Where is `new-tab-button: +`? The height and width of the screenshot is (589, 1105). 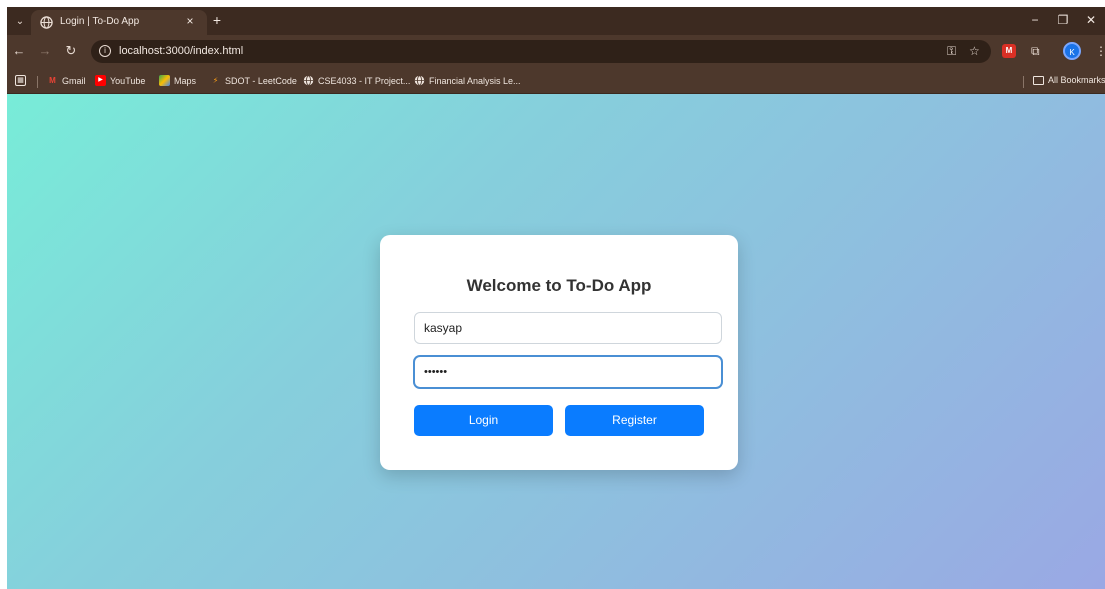 new-tab-button: + is located at coordinates (217, 20).